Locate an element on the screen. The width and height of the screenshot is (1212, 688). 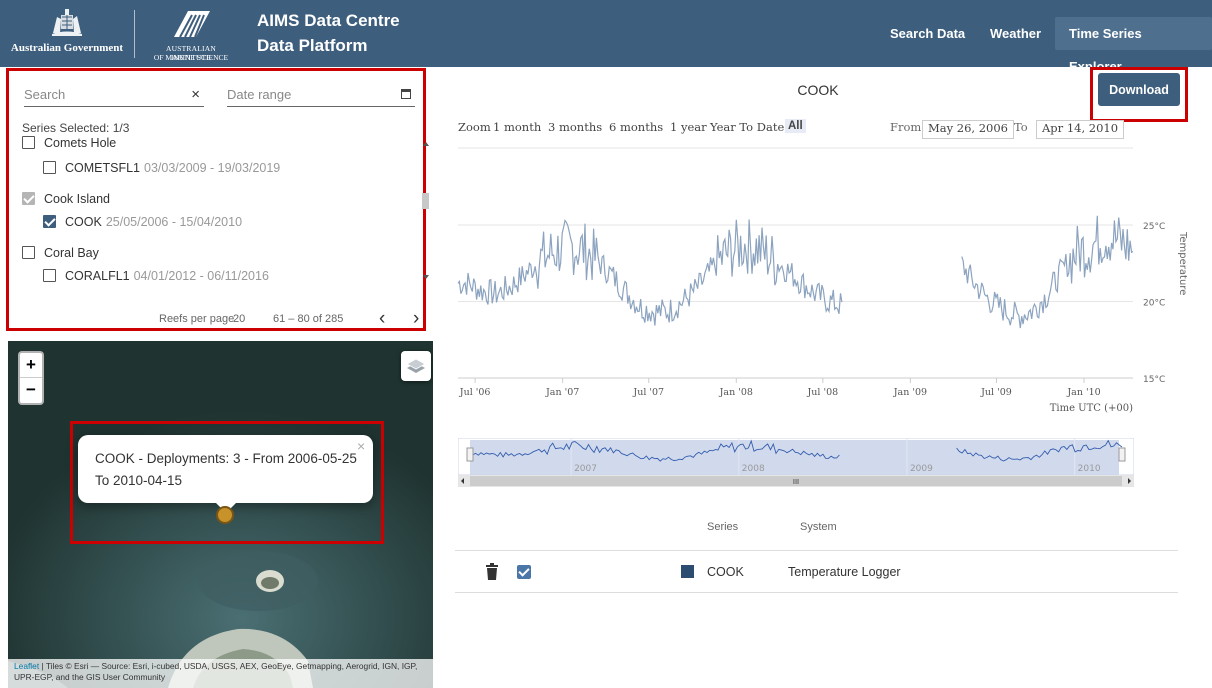
x-tick-label: Jul '06 is located at coordinates (475, 392).